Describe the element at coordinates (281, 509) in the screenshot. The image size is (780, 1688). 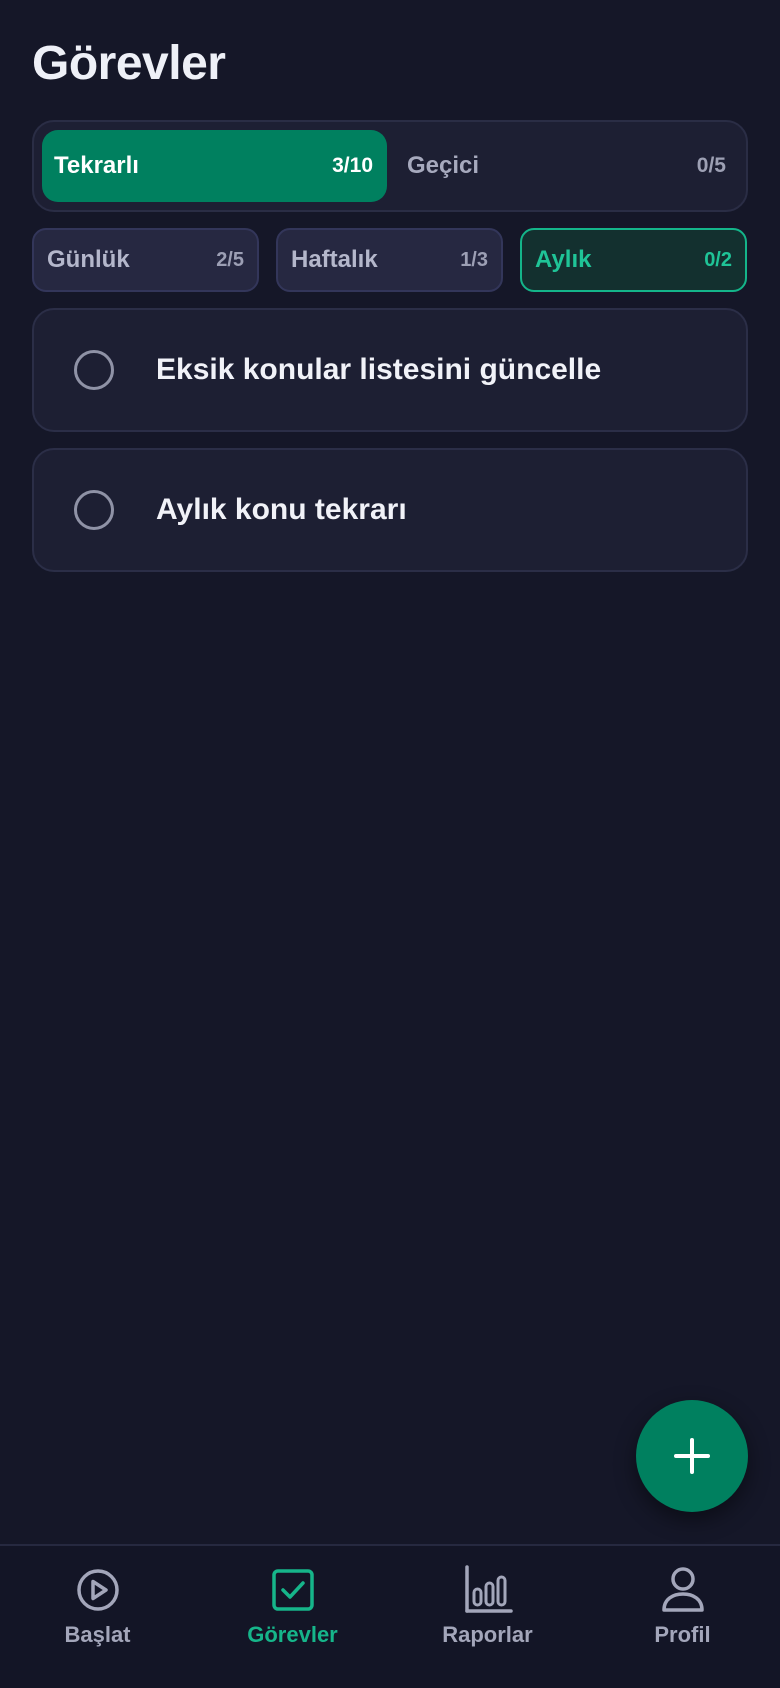
I see `task-title: Aylık konu tekrarı` at that location.